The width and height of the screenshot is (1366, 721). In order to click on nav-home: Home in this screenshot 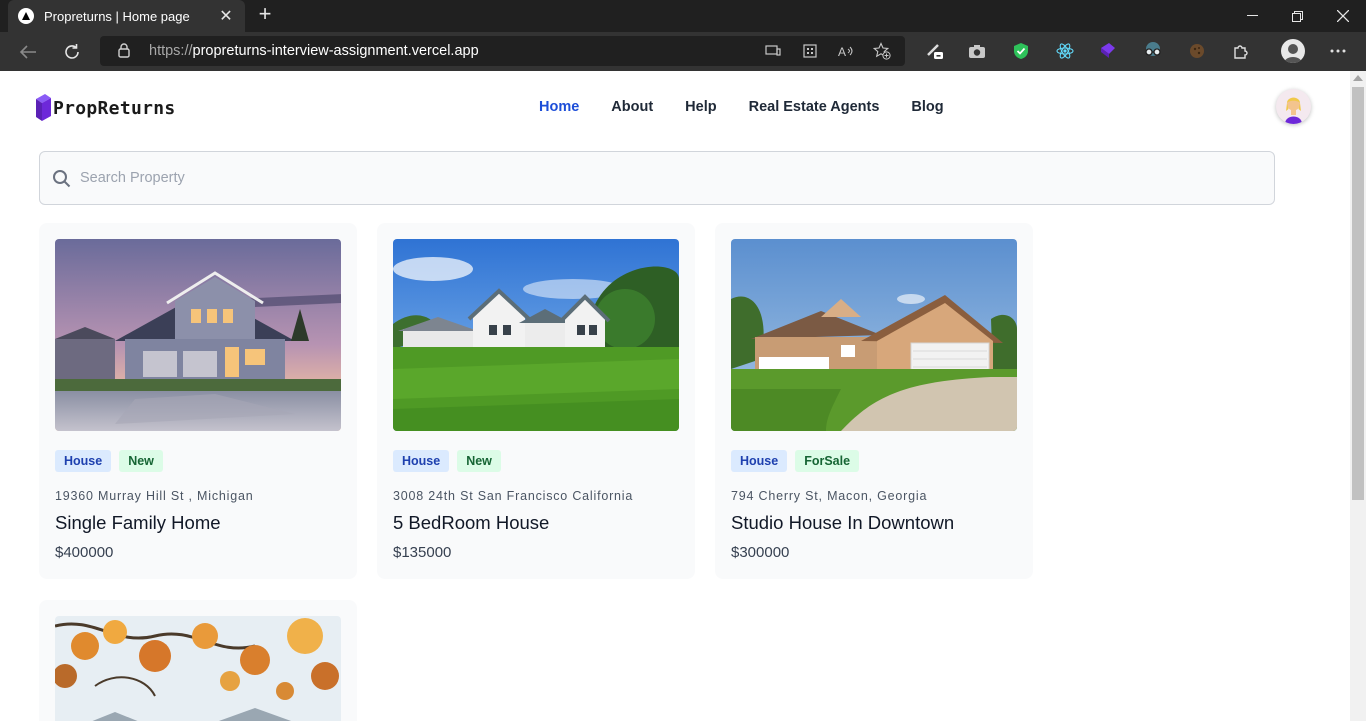, I will do `click(559, 107)`.